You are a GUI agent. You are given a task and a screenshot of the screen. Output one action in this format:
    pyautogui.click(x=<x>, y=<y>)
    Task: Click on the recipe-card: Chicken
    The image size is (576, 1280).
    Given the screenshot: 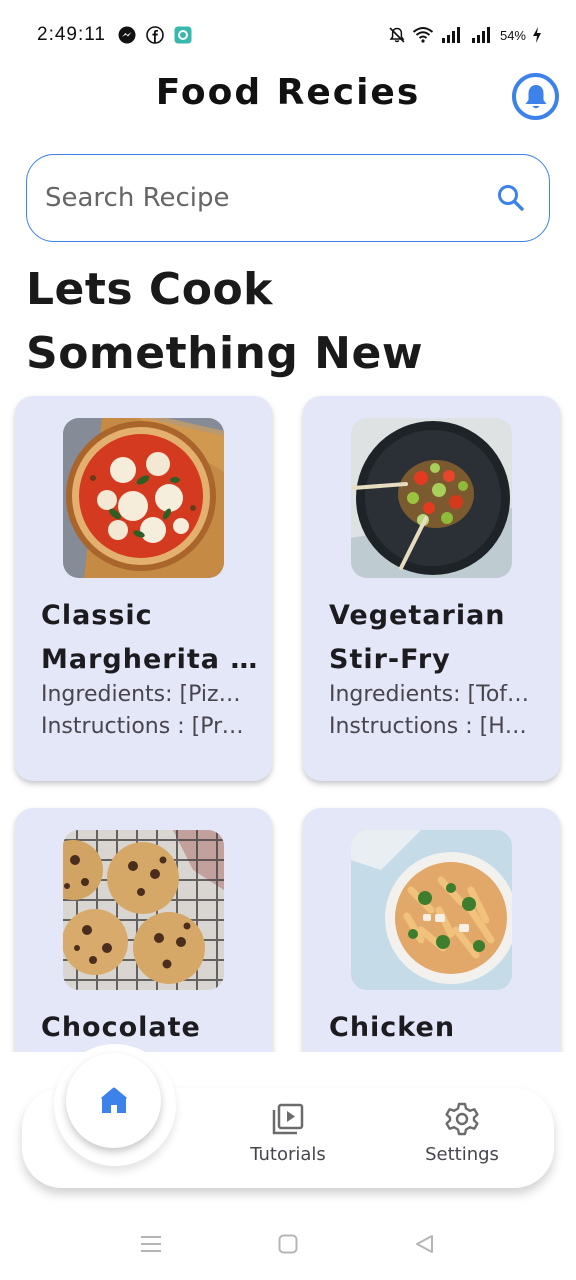 What is the action you would take?
    pyautogui.click(x=431, y=930)
    